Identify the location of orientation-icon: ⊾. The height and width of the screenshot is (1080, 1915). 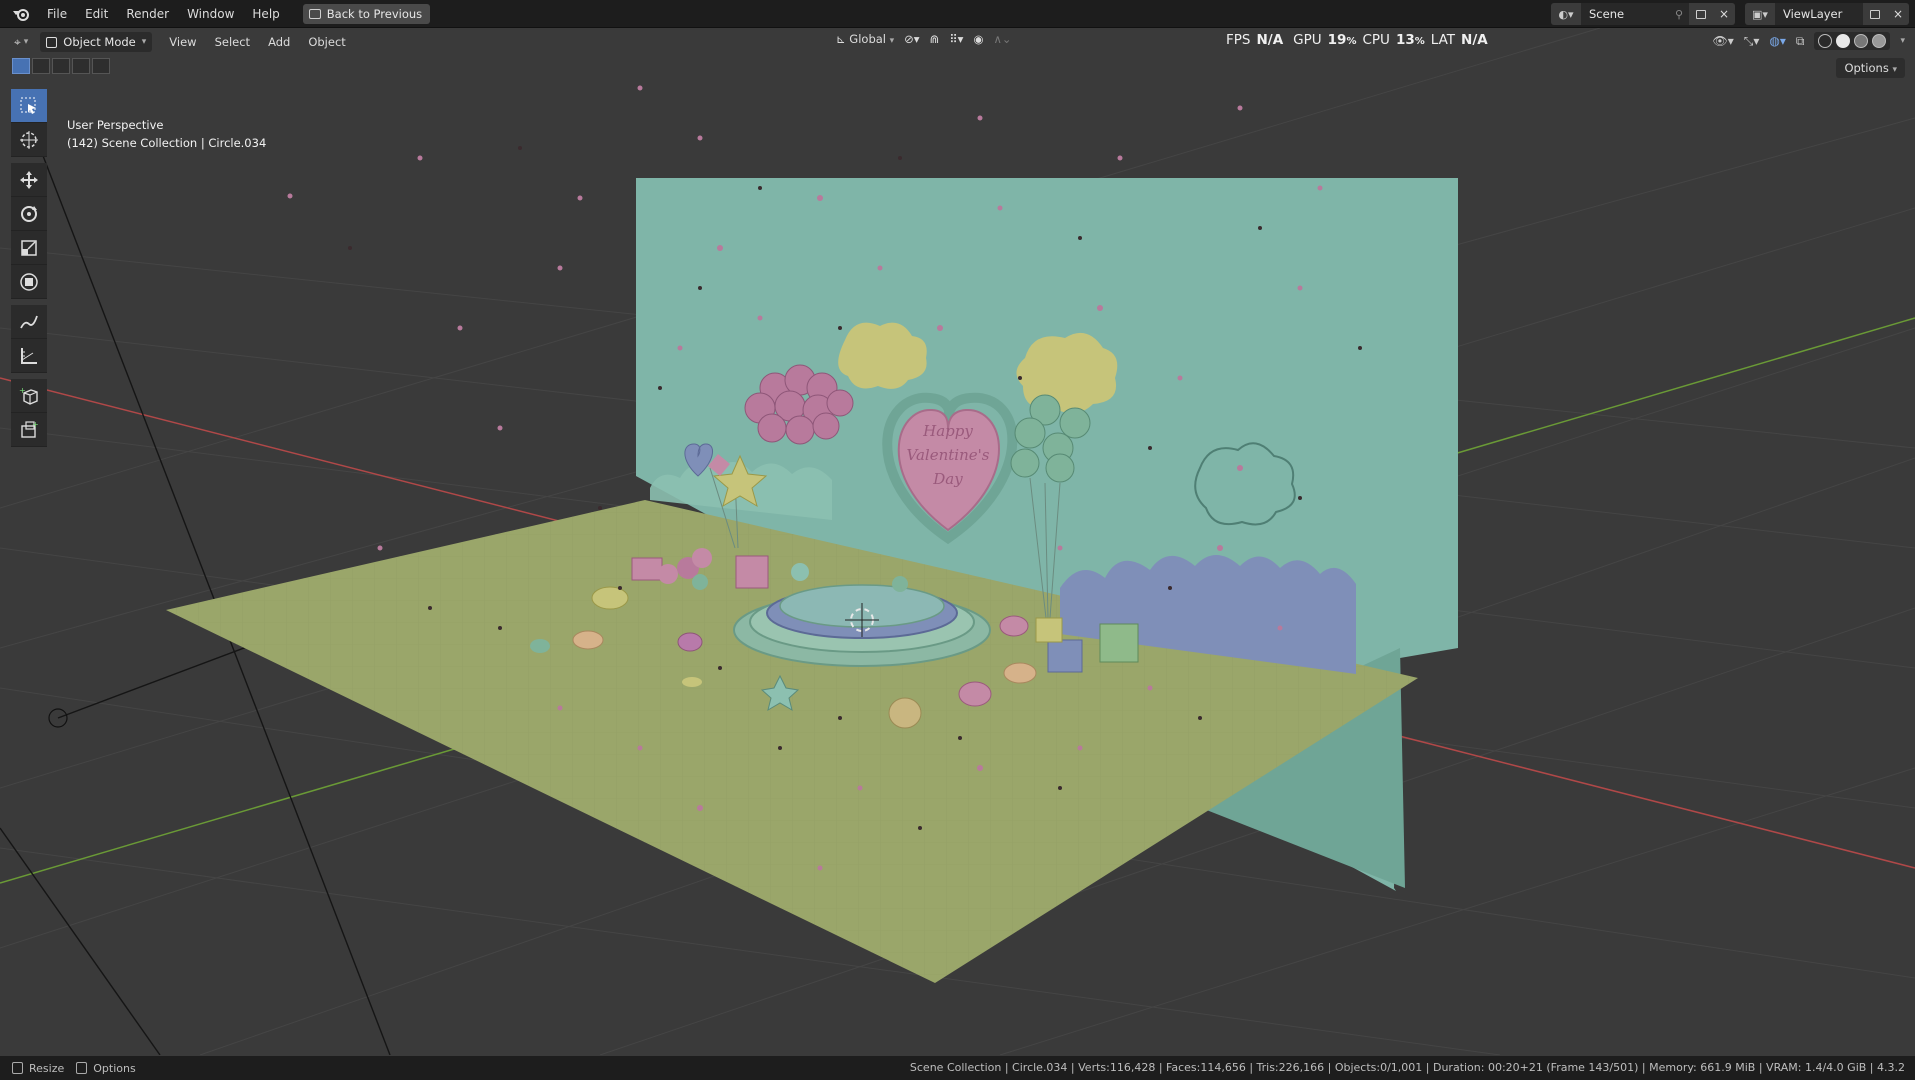
(841, 39).